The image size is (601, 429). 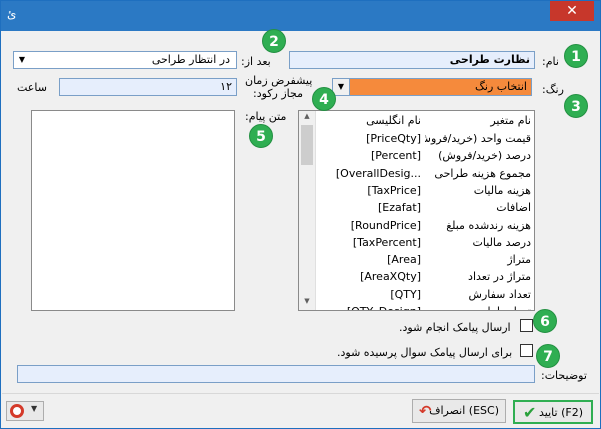 I want to click on variable-name: تعداد سفارش, so click(x=499, y=294).